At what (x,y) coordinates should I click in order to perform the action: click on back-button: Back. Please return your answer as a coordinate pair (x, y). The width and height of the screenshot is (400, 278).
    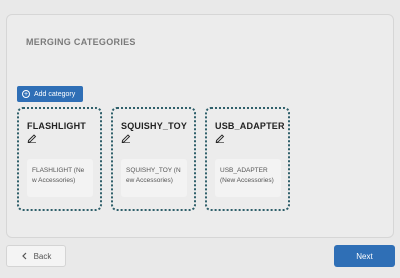
    Looking at the image, I should click on (36, 256).